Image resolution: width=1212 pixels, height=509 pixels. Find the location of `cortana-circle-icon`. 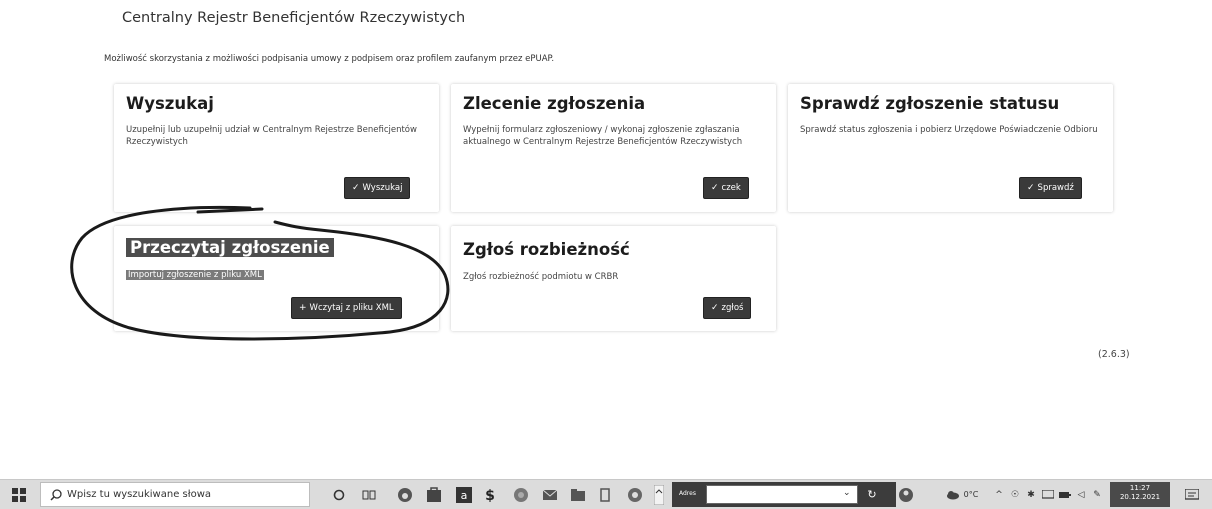

cortana-circle-icon is located at coordinates (339, 494).